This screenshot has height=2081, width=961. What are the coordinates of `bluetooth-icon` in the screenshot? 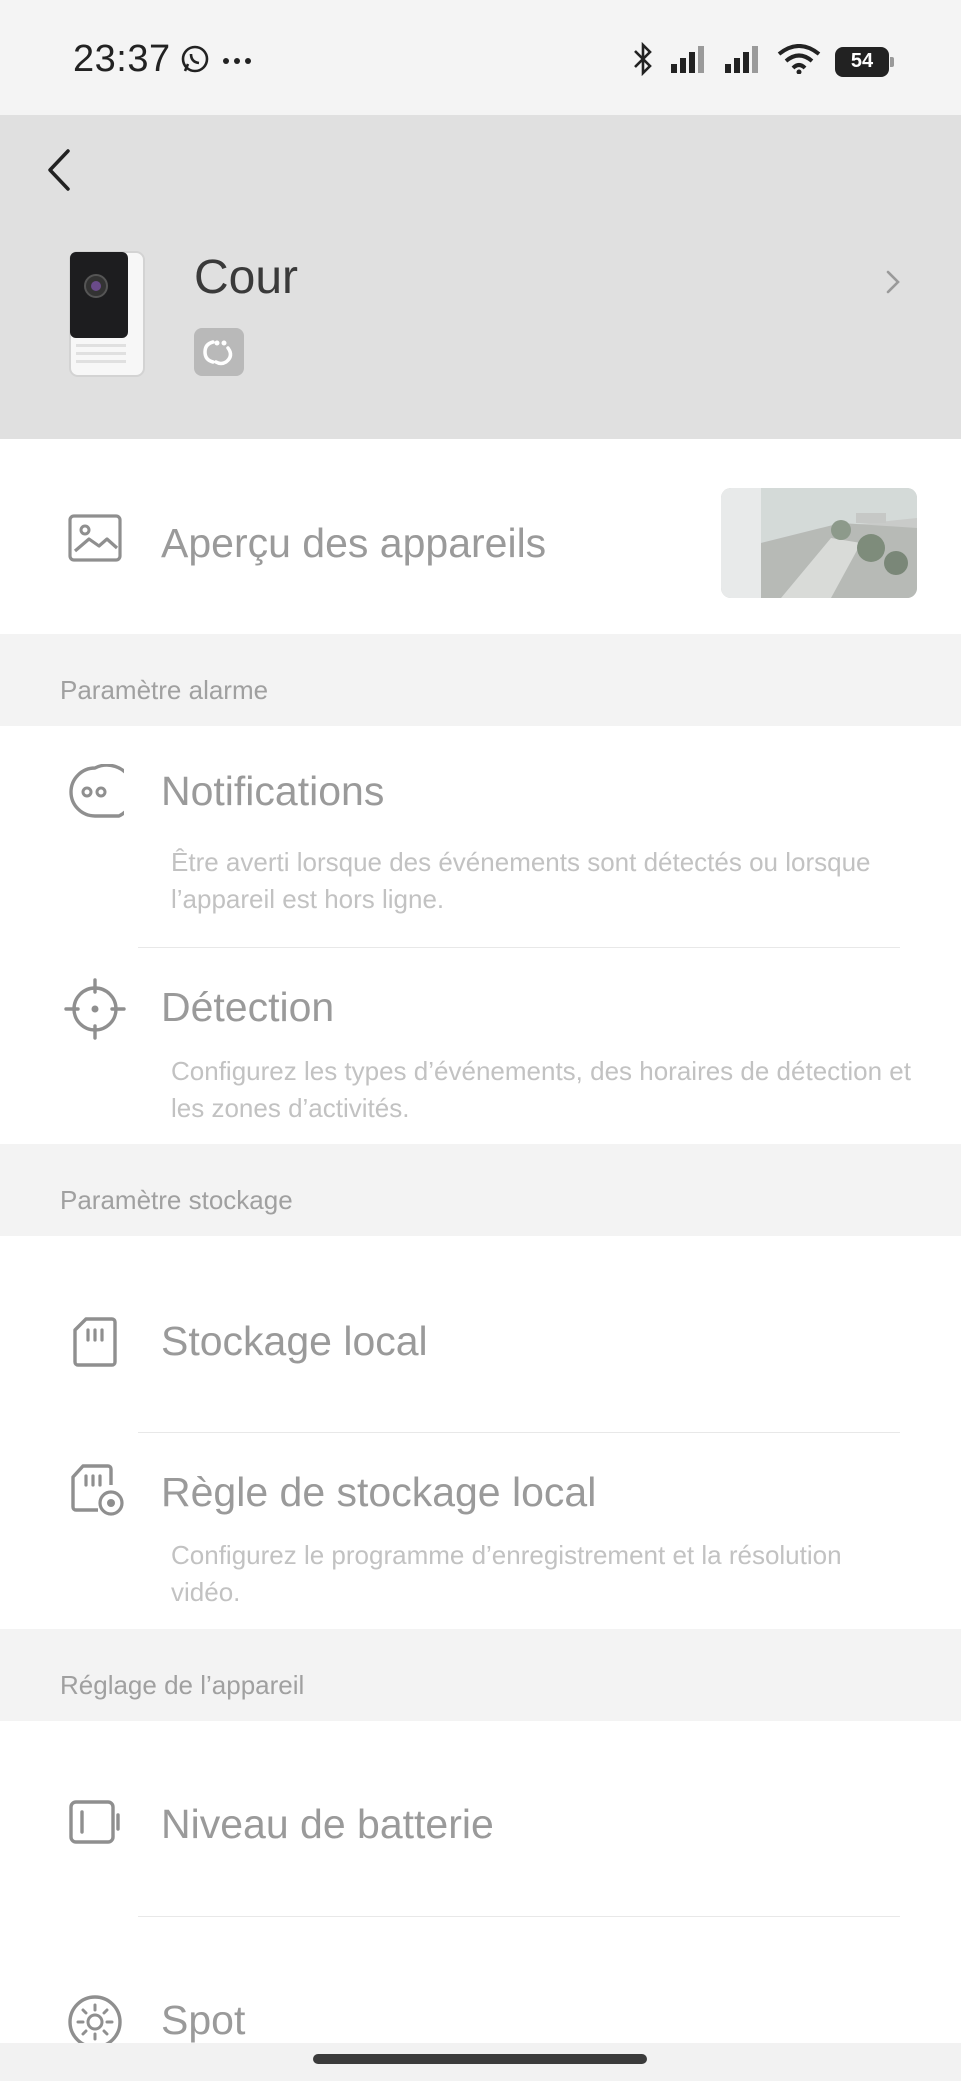 It's located at (643, 61).